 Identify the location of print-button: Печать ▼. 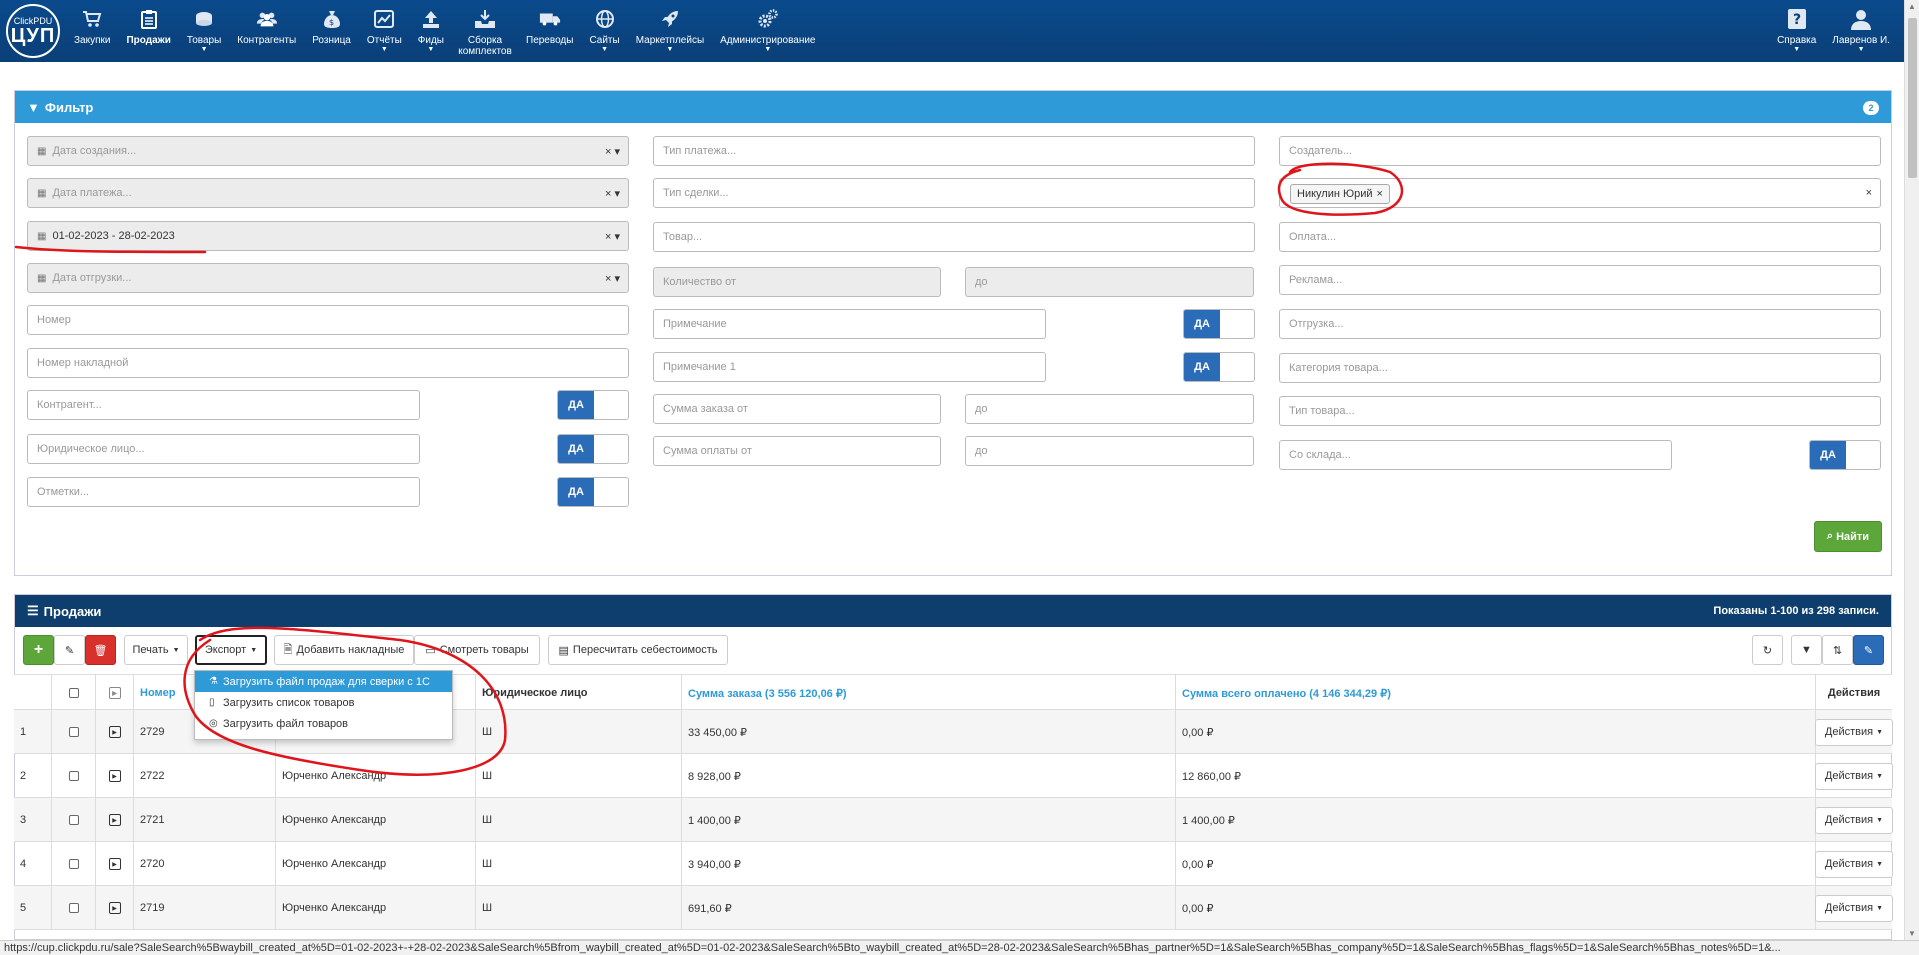
(156, 650).